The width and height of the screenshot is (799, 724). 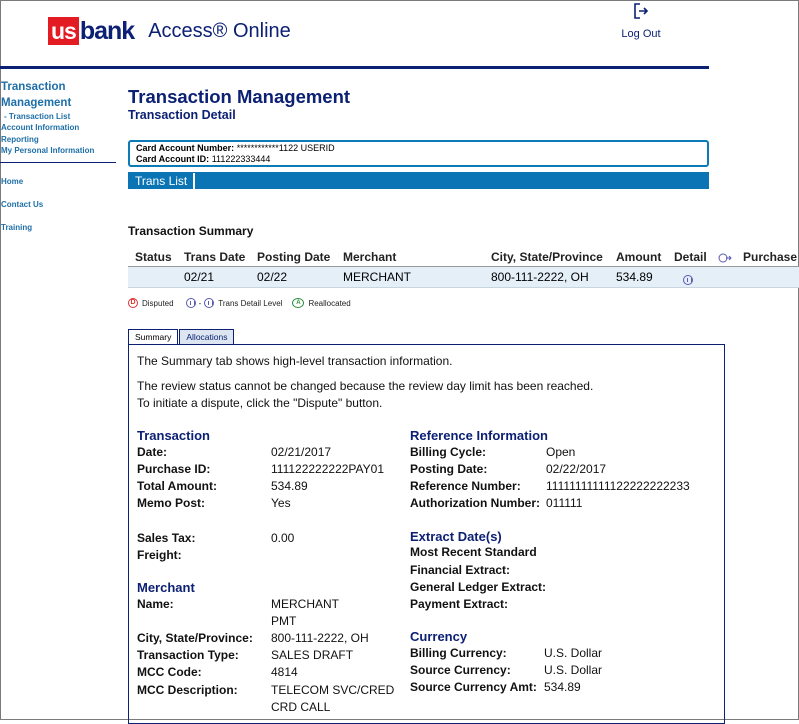 What do you see at coordinates (187, 690) in the screenshot?
I see `mcc-description-label: MCC Description:` at bounding box center [187, 690].